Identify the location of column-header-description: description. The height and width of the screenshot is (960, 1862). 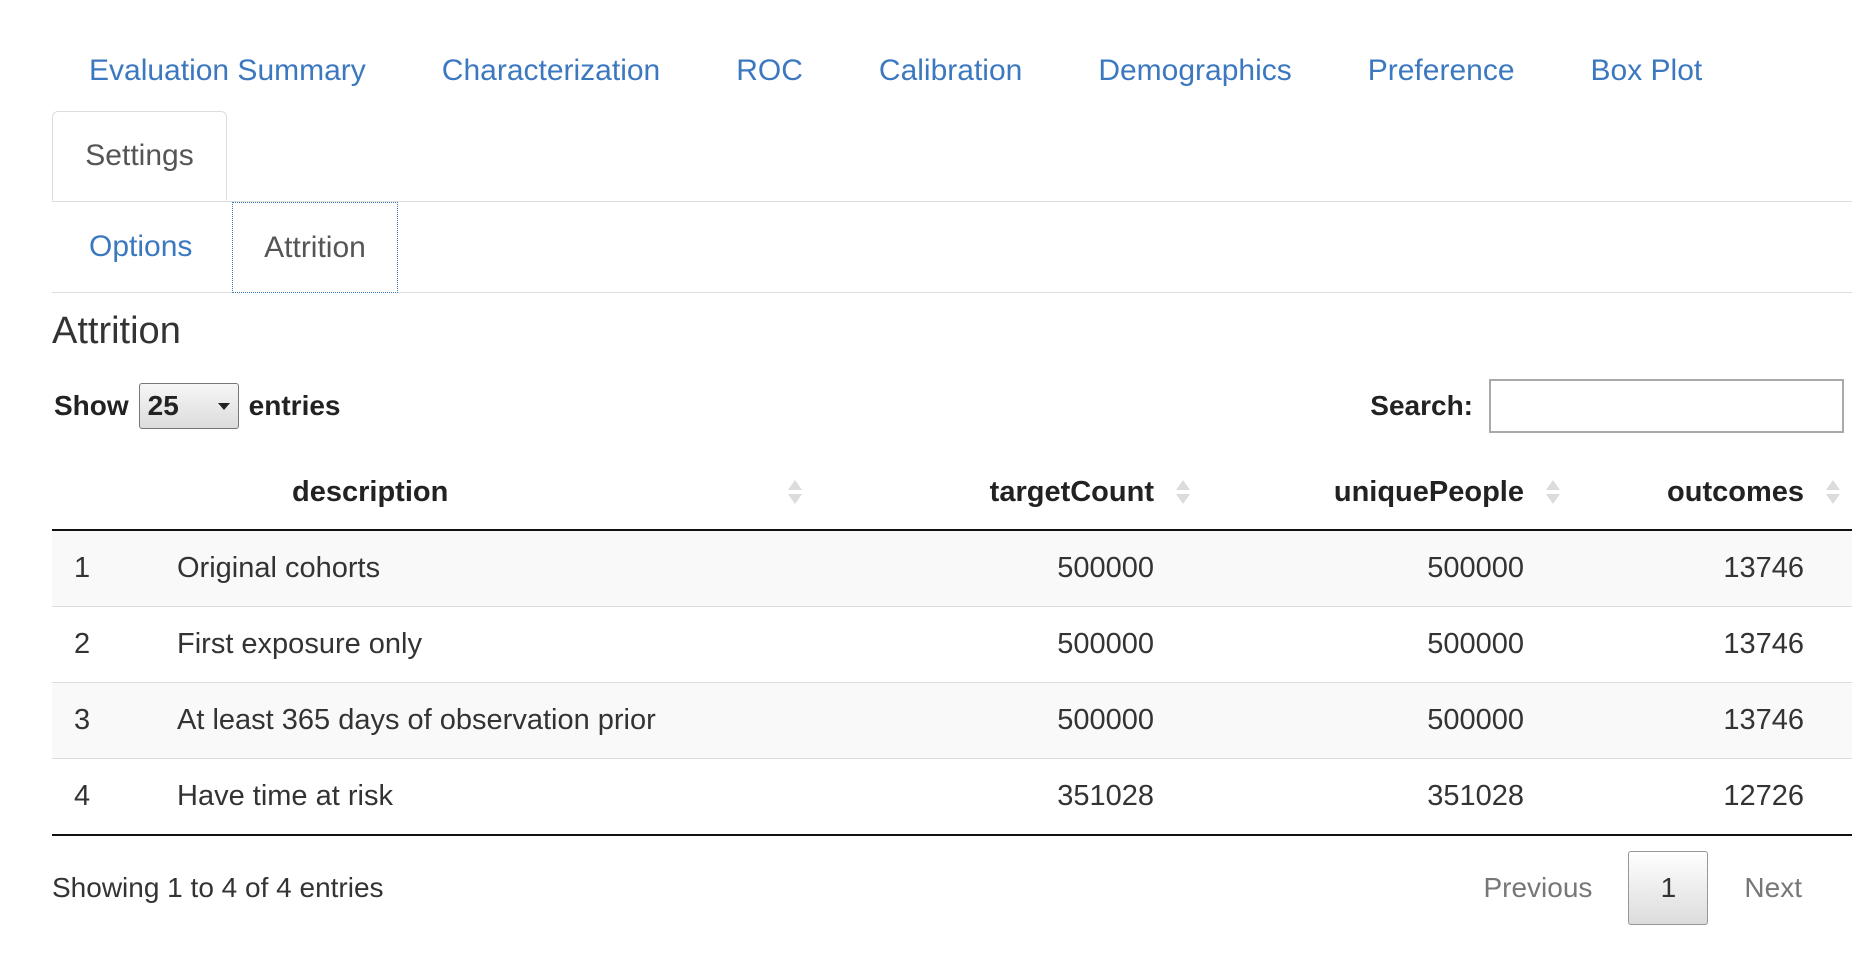
(492, 493).